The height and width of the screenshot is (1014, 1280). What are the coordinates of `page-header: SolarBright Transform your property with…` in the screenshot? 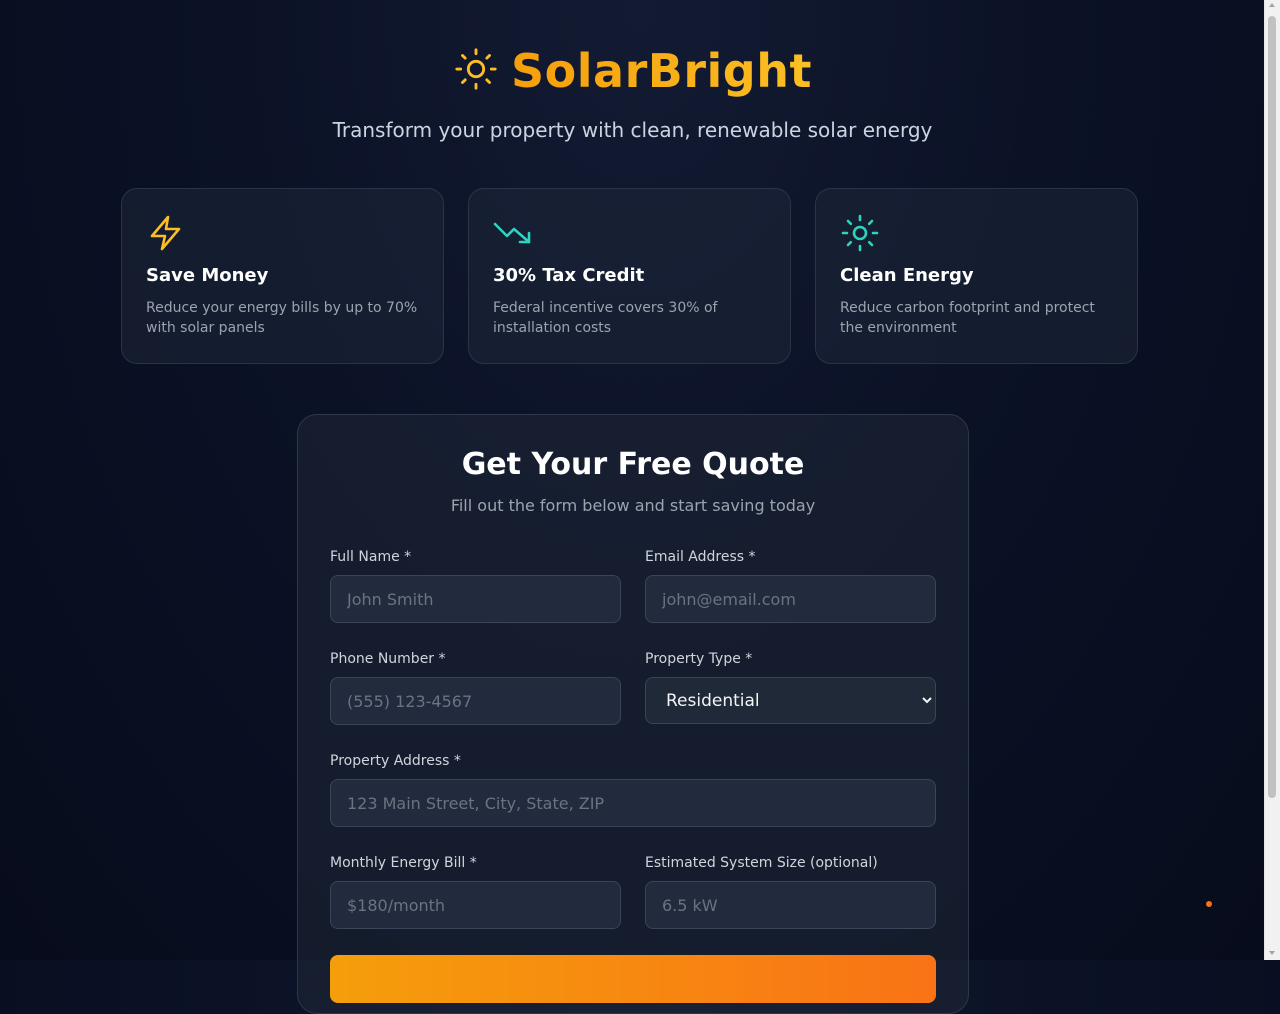 It's located at (632, 93).